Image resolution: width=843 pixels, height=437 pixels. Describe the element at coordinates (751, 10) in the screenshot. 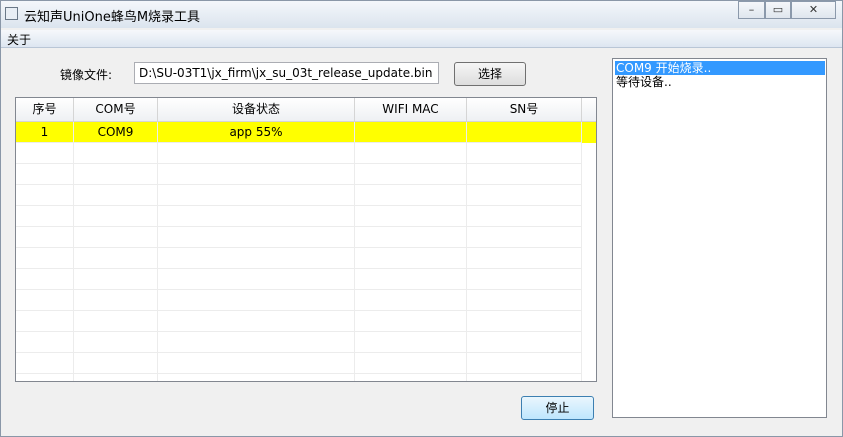

I see `minimize-button: –` at that location.